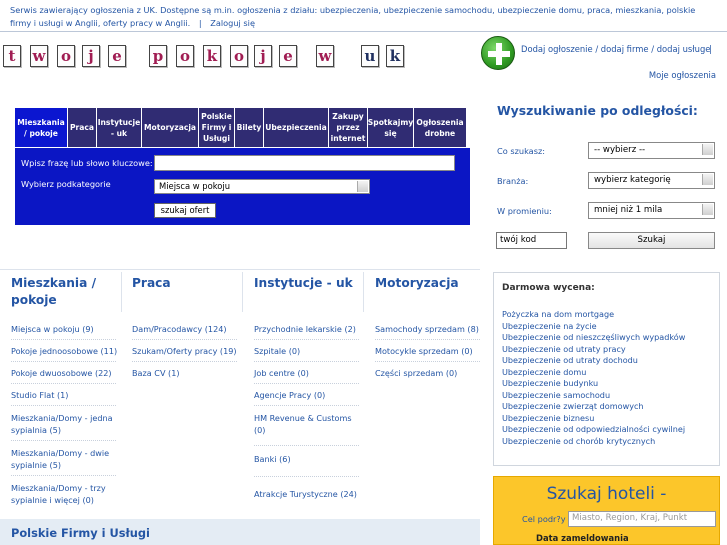 This screenshot has height=545, width=727. Describe the element at coordinates (593, 373) in the screenshot. I see `quote-link: Ubezpieczenie domu` at that location.